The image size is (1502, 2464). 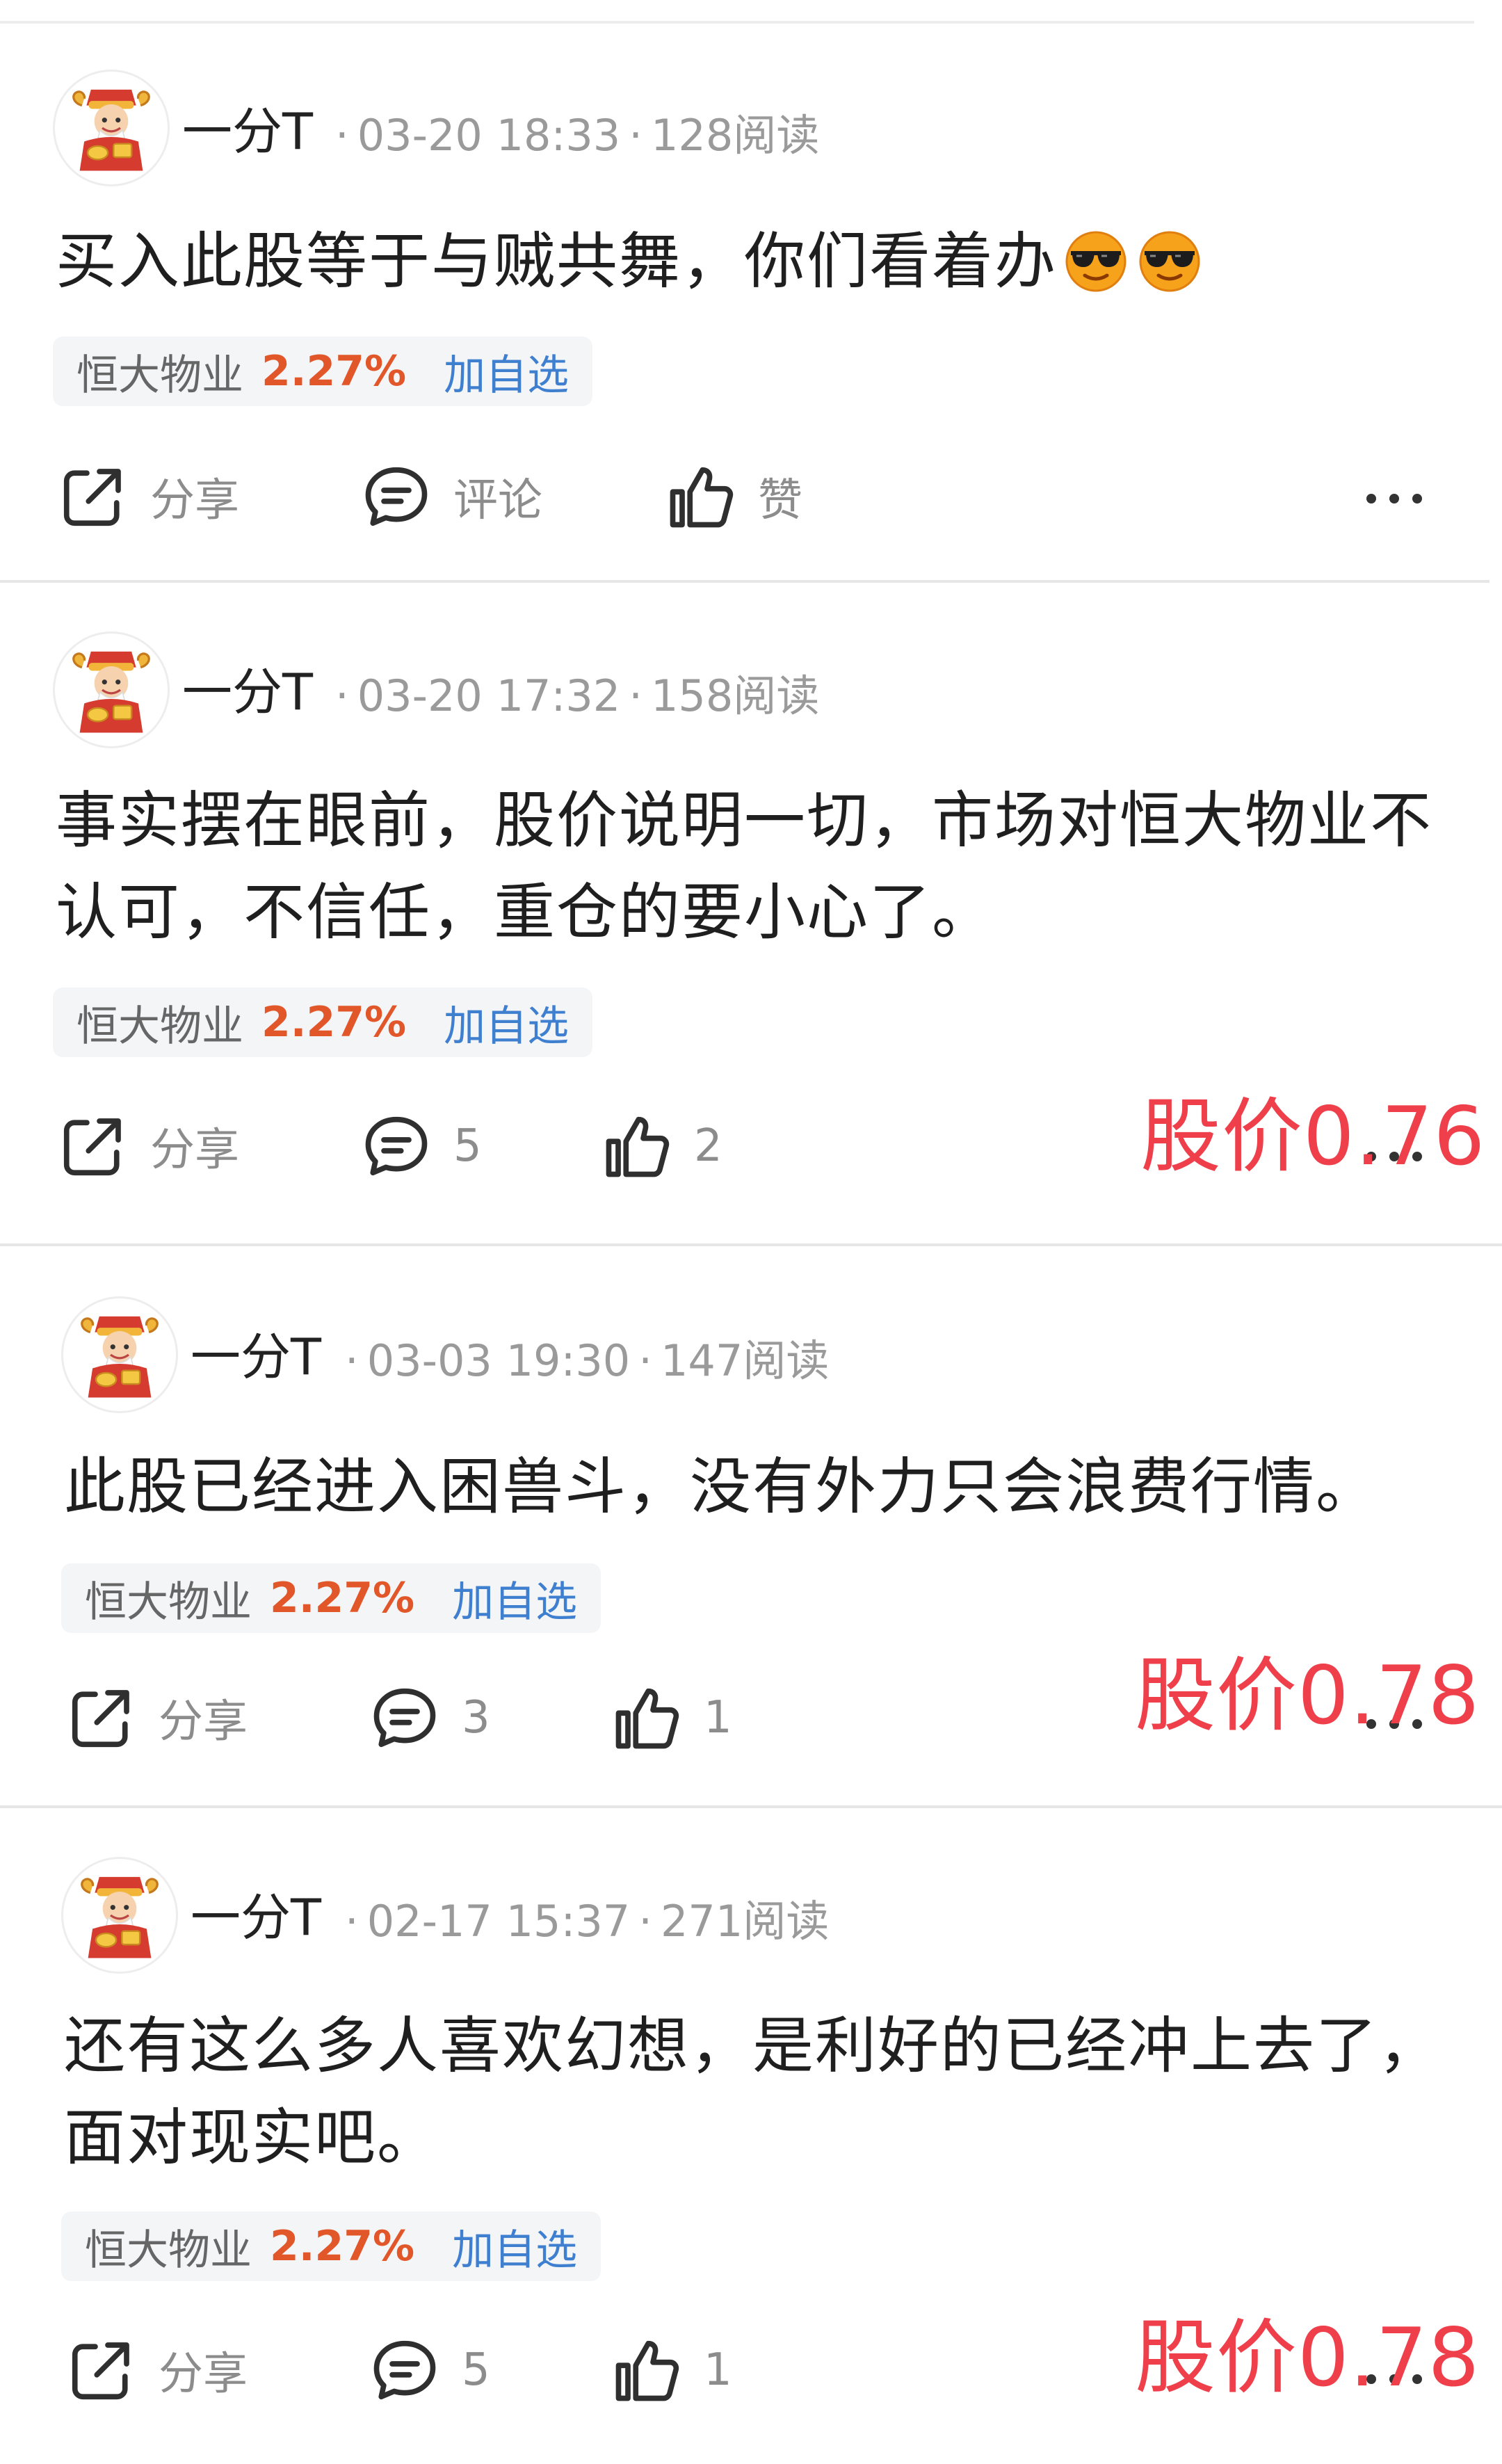 What do you see at coordinates (499, 1921) in the screenshot?
I see `post-date: 02-17 15:37` at bounding box center [499, 1921].